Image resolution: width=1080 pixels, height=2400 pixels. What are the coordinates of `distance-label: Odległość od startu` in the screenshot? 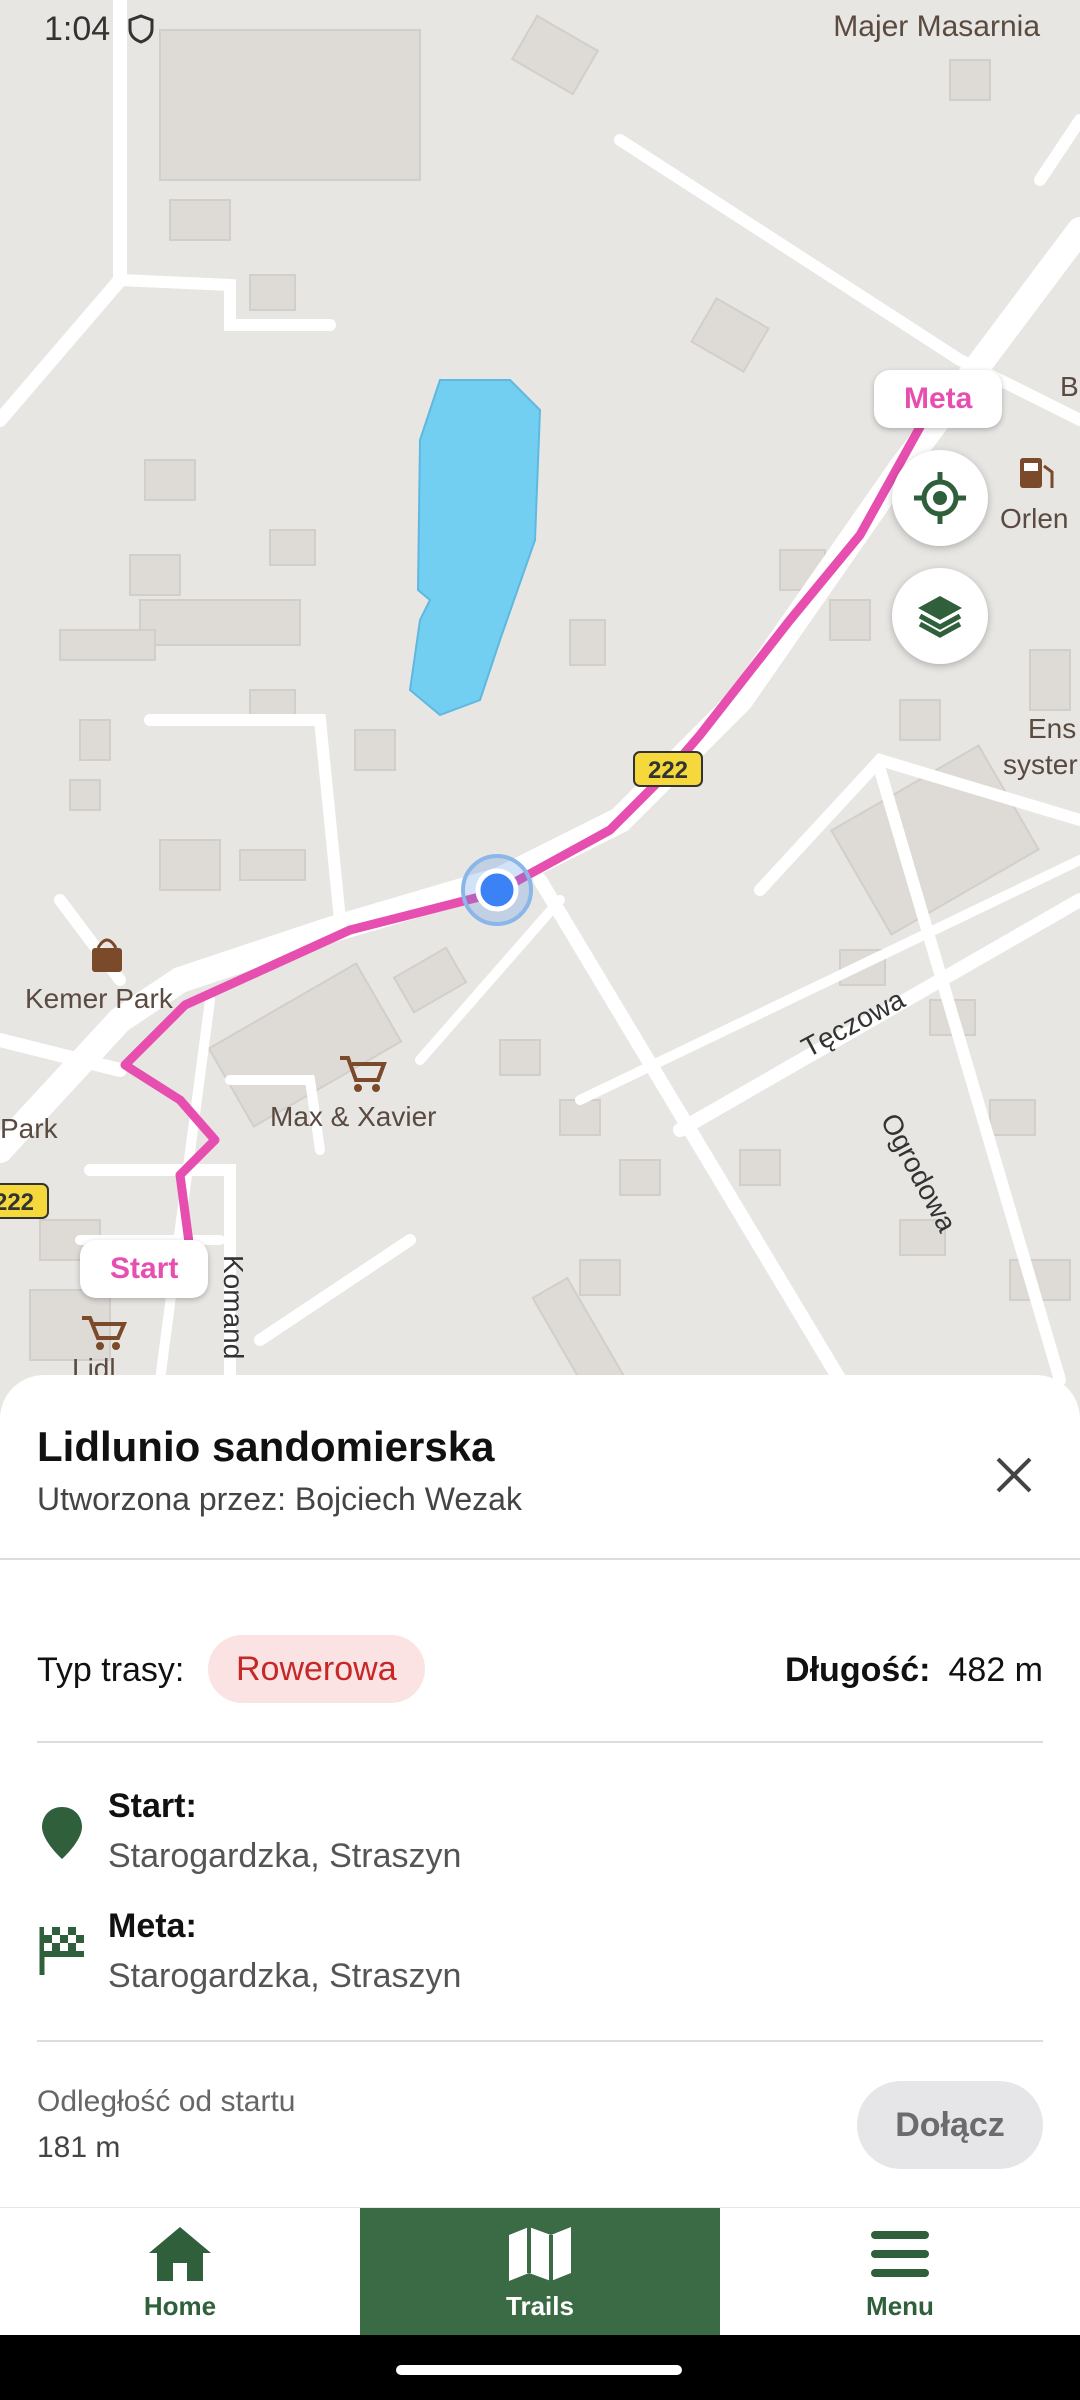 It's located at (166, 2101).